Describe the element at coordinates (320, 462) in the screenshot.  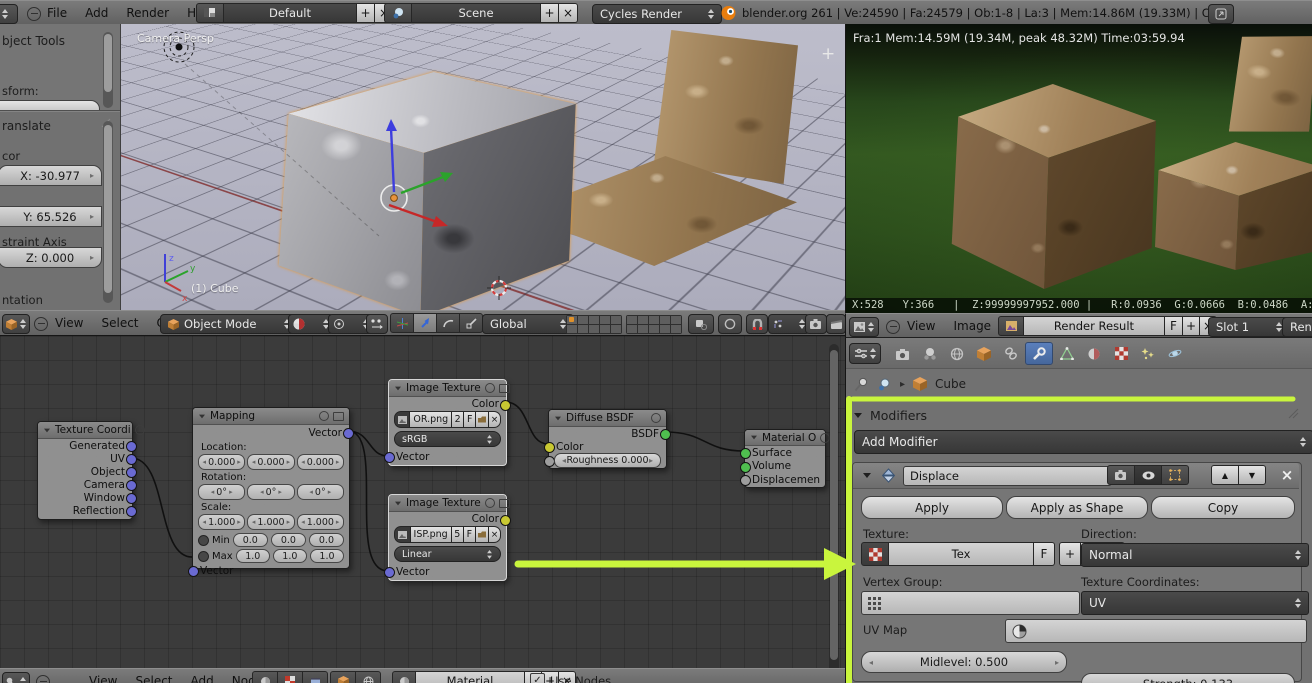
I see `location-z-field: ◂ 0.000 ▸` at that location.